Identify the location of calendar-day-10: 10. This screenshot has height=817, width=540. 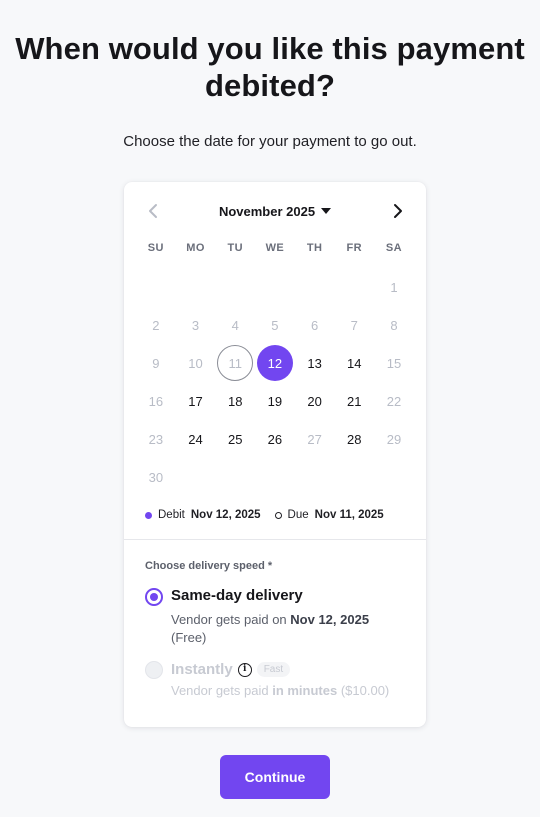
(196, 363).